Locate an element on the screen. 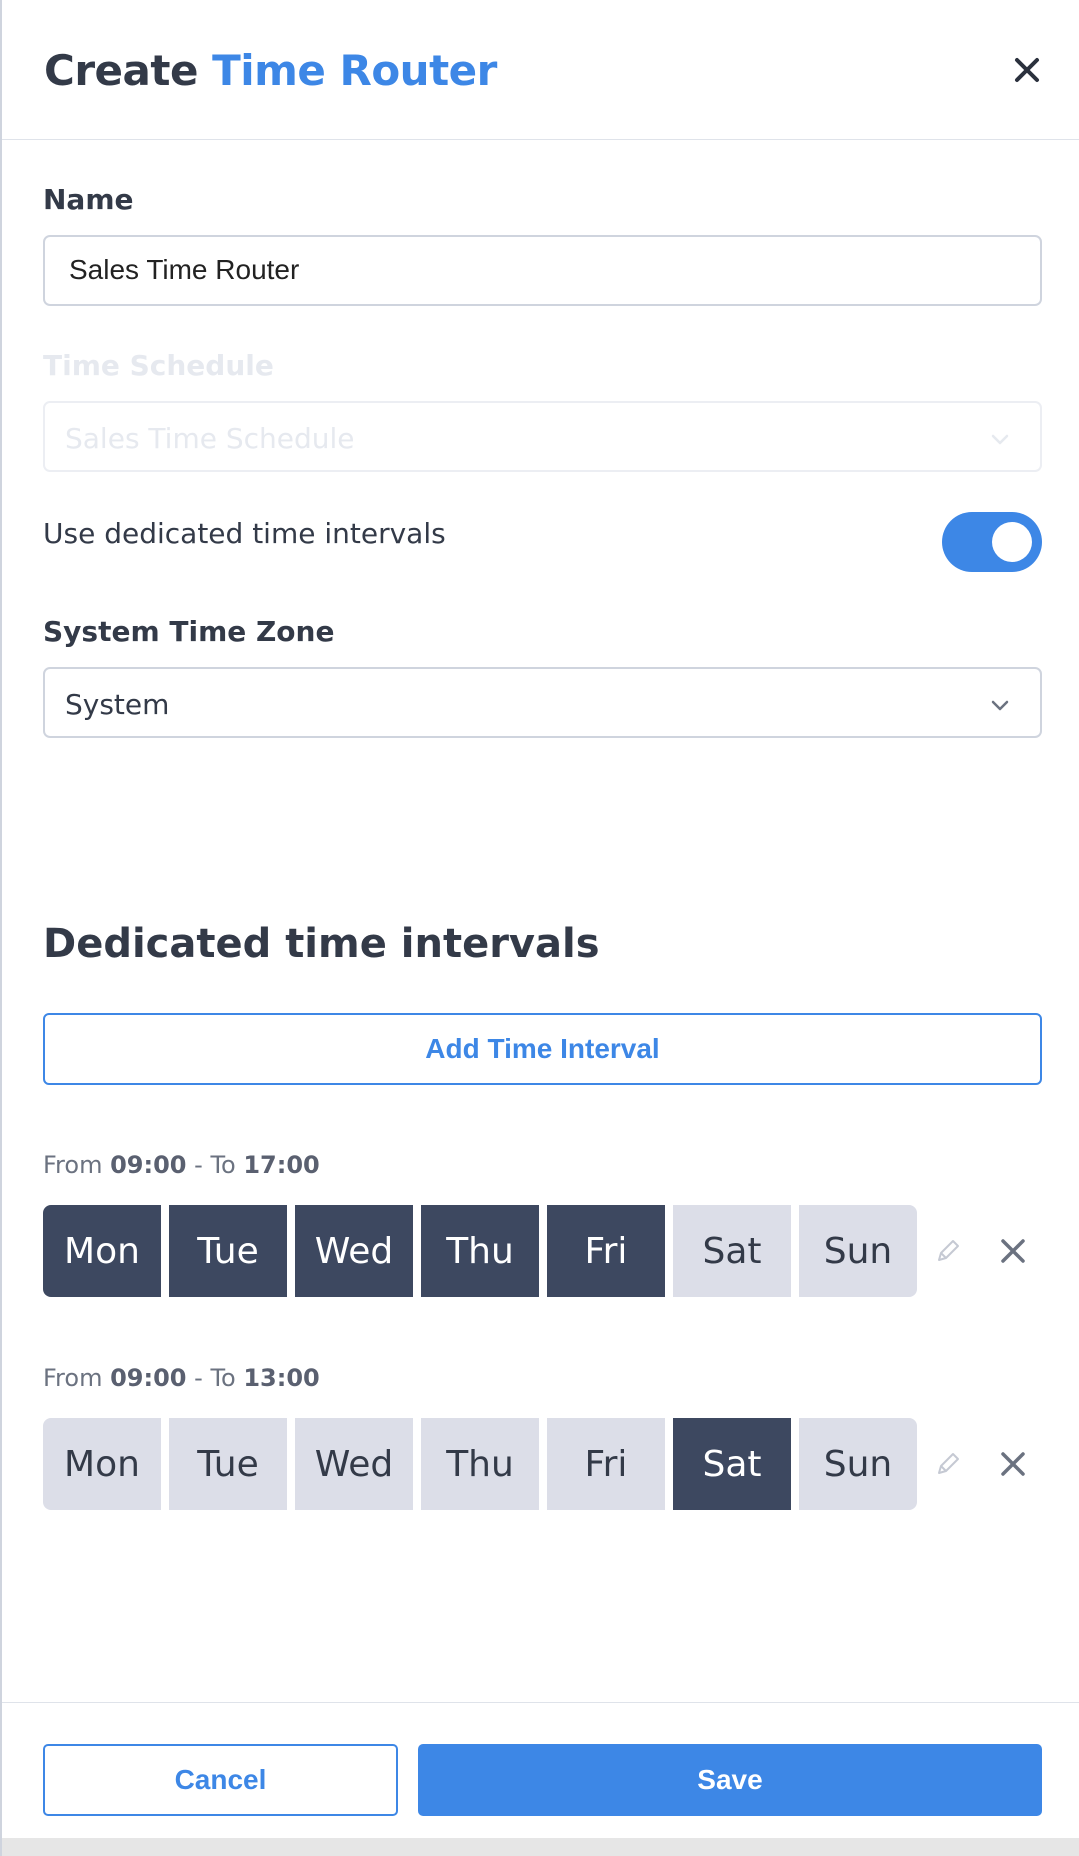 This screenshot has width=1079, height=1856. cancel-button: Cancel is located at coordinates (220, 1780).